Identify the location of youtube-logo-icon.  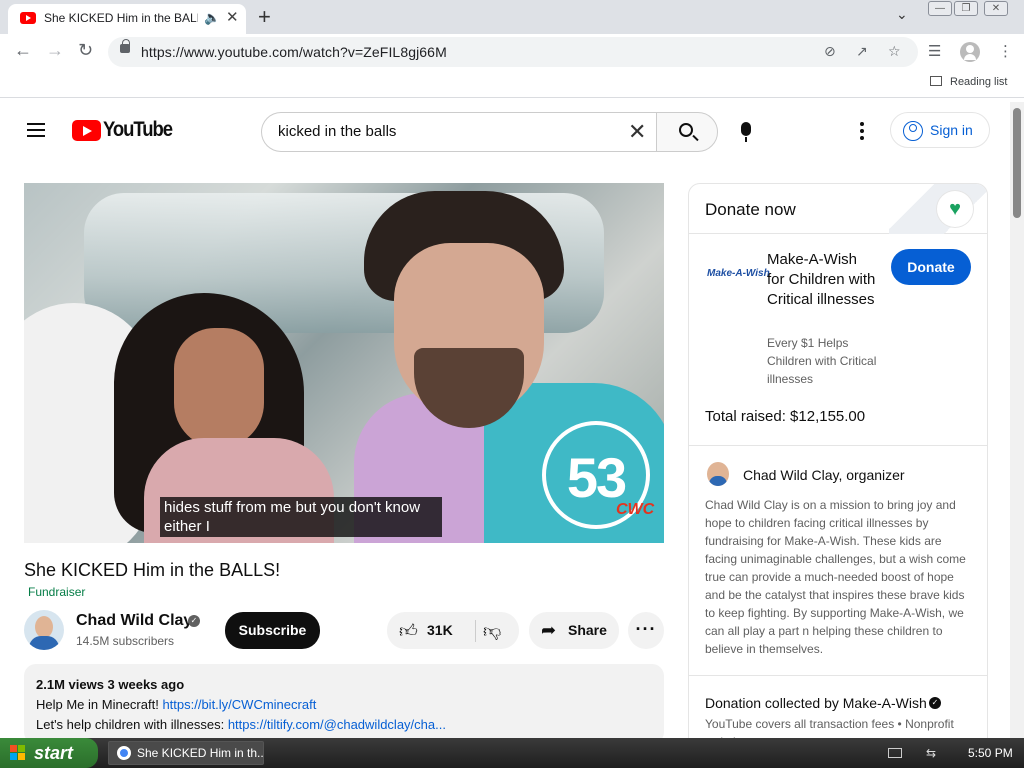
(86, 130).